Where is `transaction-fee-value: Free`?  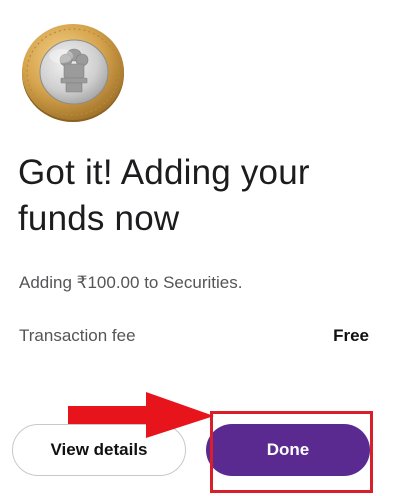
transaction-fee-value: Free is located at coordinates (351, 335).